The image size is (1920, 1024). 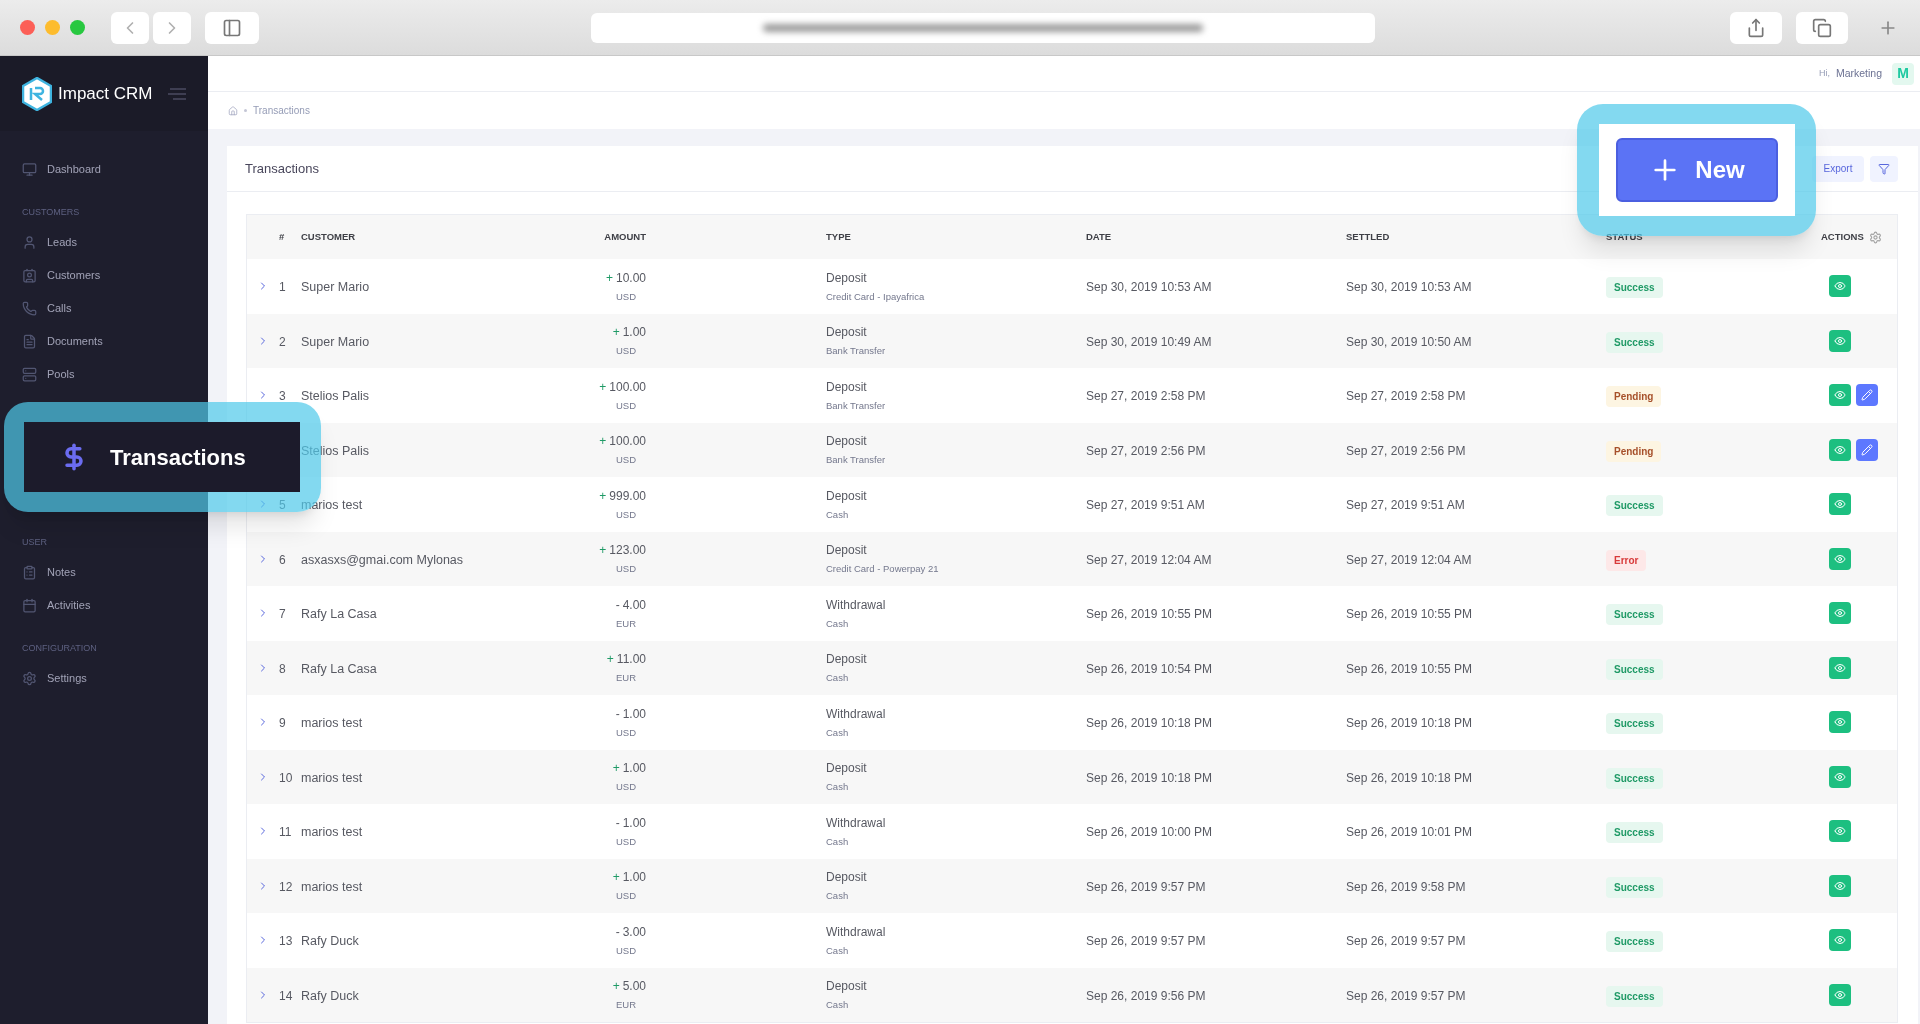 I want to click on row-number: 2, so click(x=282, y=341).